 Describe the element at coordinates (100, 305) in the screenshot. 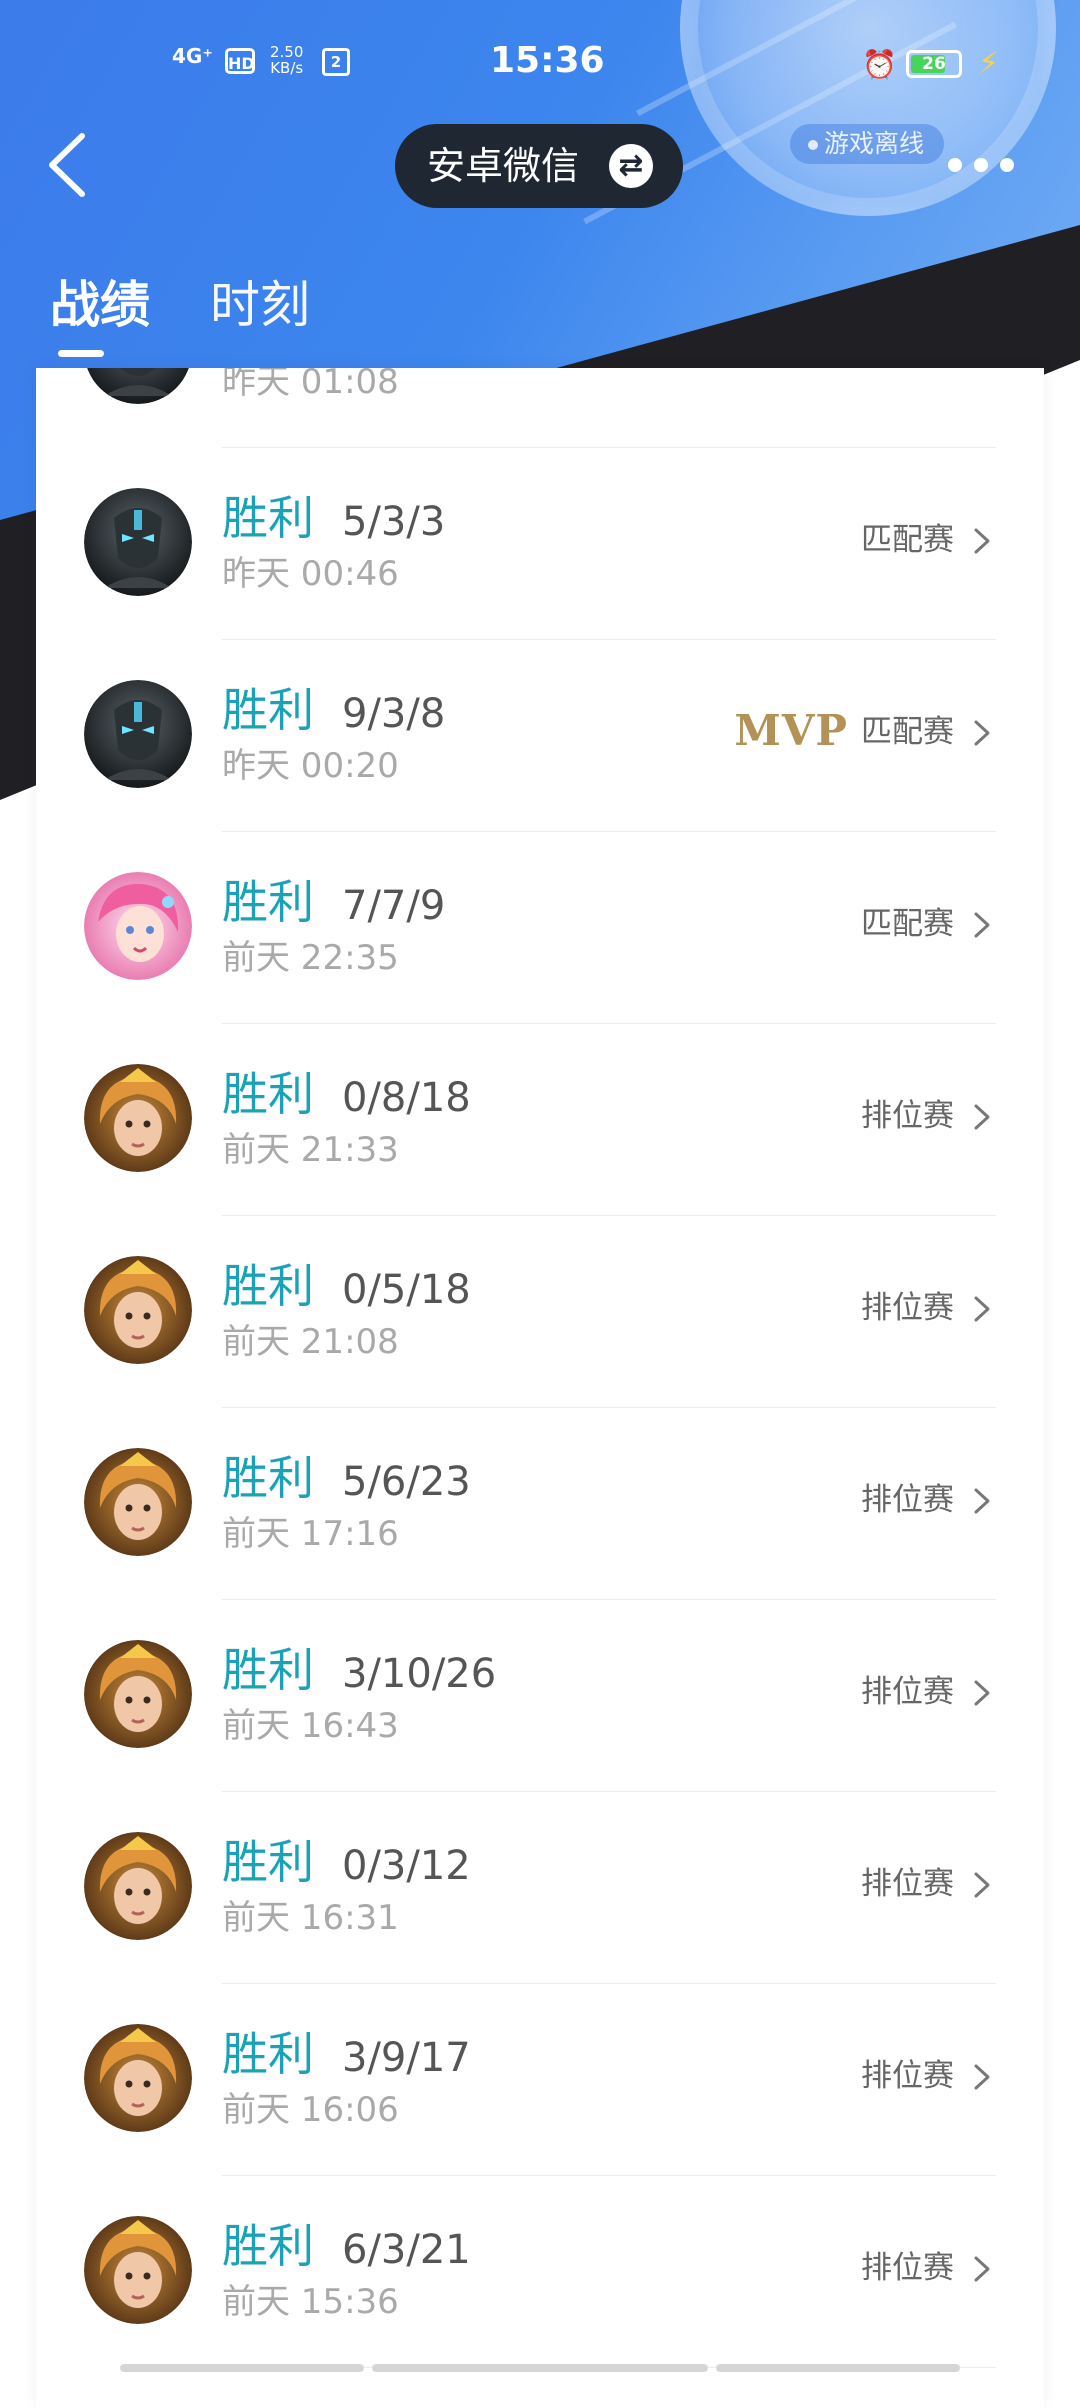

I see `tab-record: 战绩` at that location.